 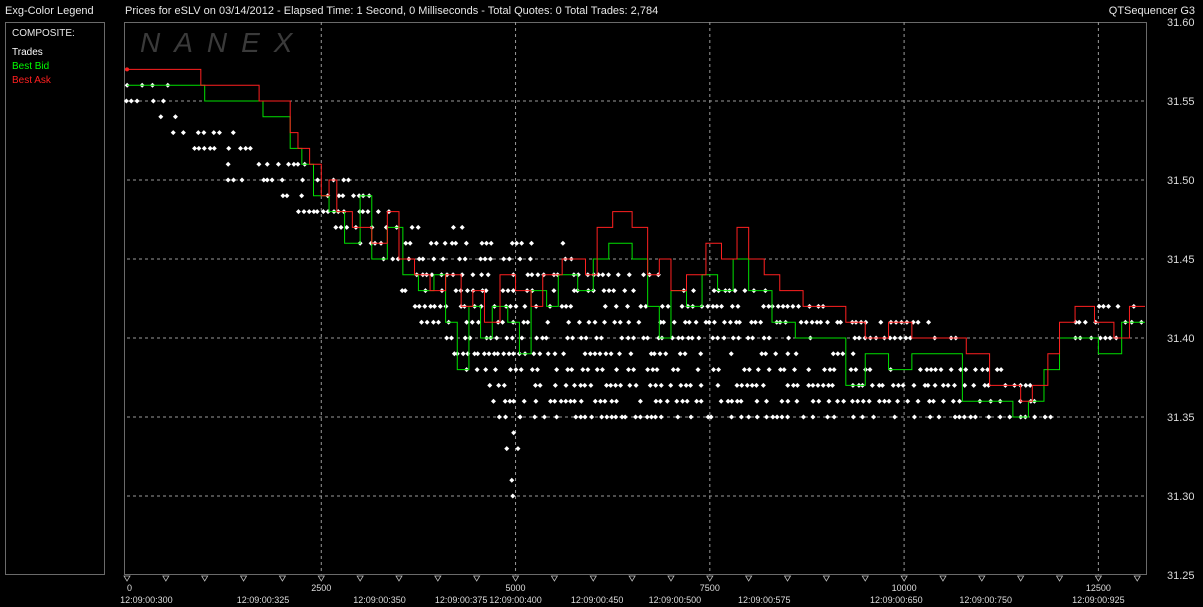 What do you see at coordinates (516, 588) in the screenshot?
I see `x-tick-label: 5000` at bounding box center [516, 588].